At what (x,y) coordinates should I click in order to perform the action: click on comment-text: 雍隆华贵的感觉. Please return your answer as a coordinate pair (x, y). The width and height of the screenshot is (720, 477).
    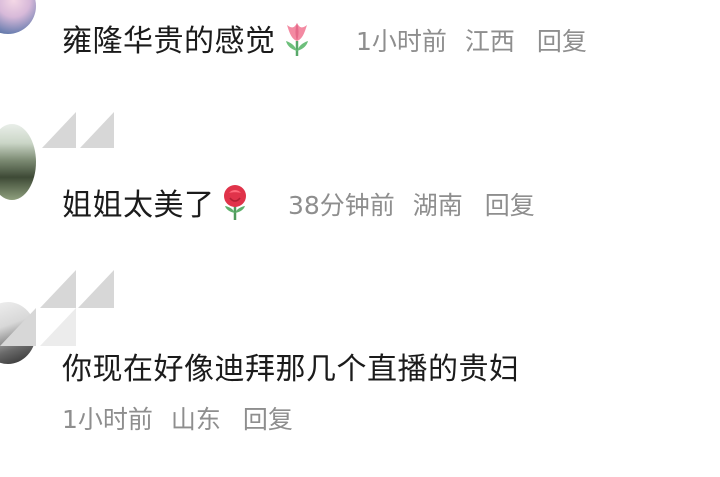
    Looking at the image, I should click on (169, 41).